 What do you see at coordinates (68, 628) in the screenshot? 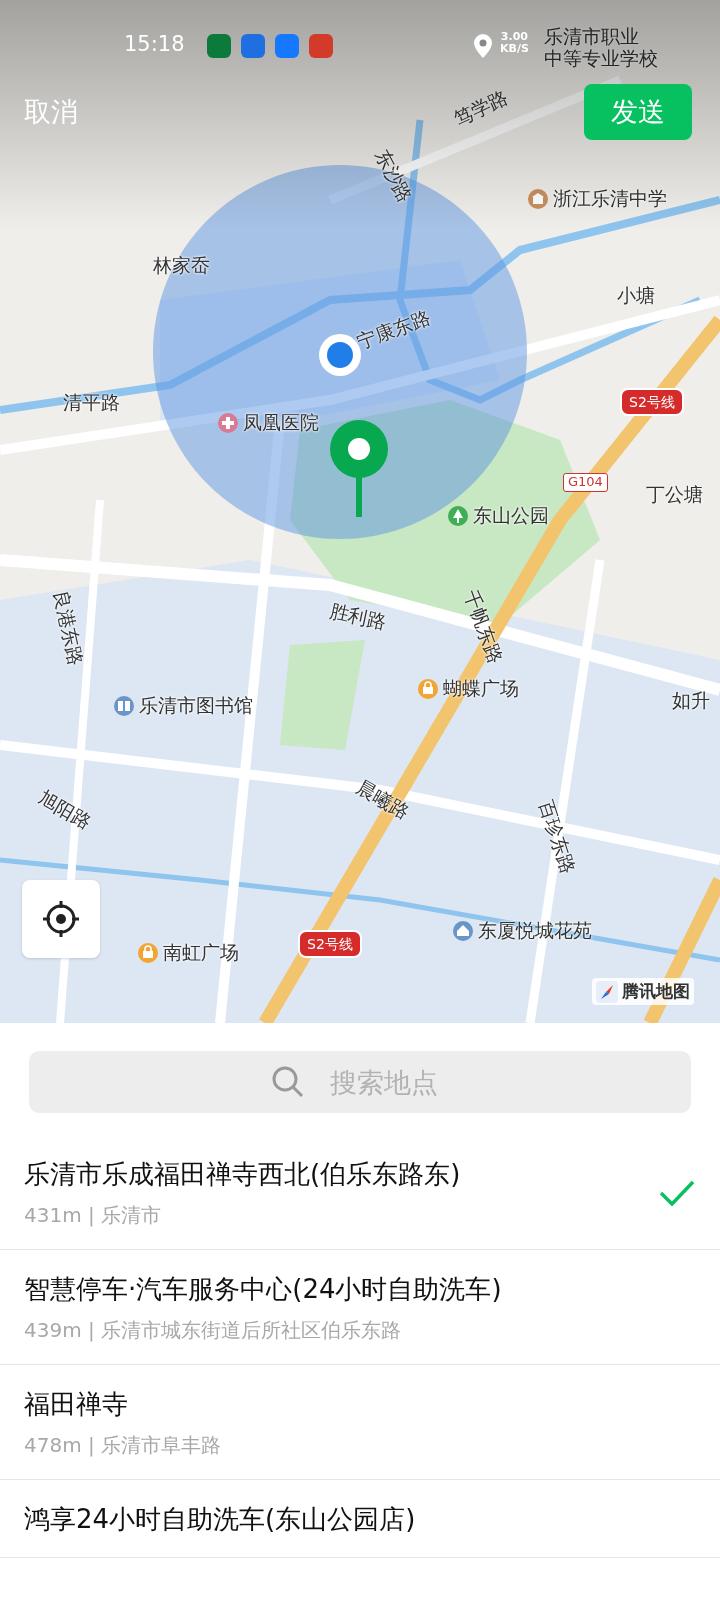
I see `road-label: 良港东路` at bounding box center [68, 628].